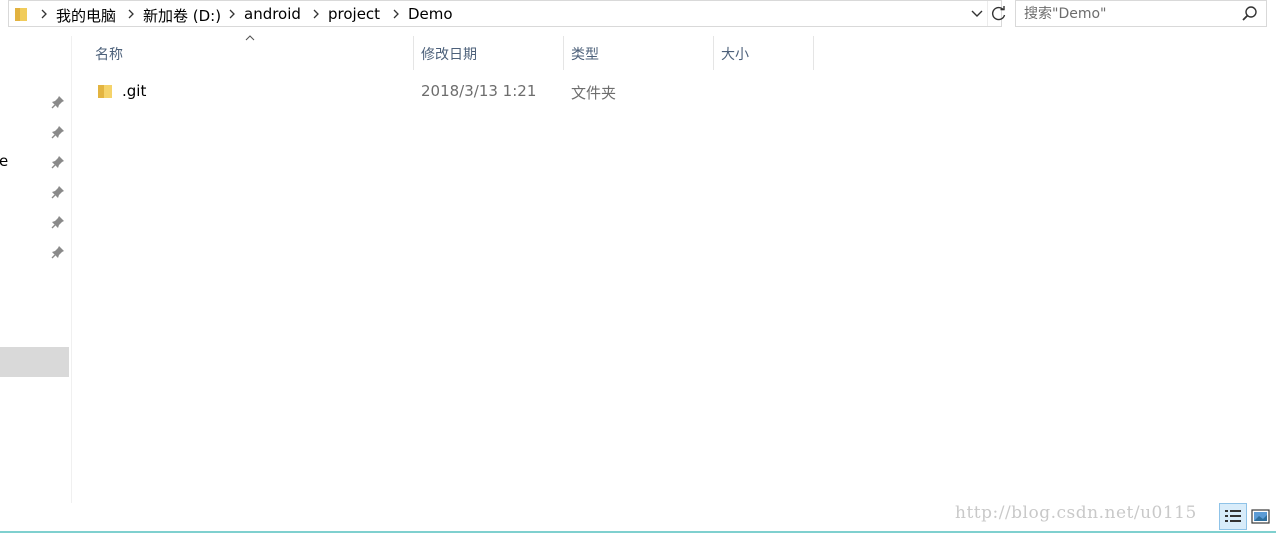  I want to click on refresh-icon, so click(998, 13).